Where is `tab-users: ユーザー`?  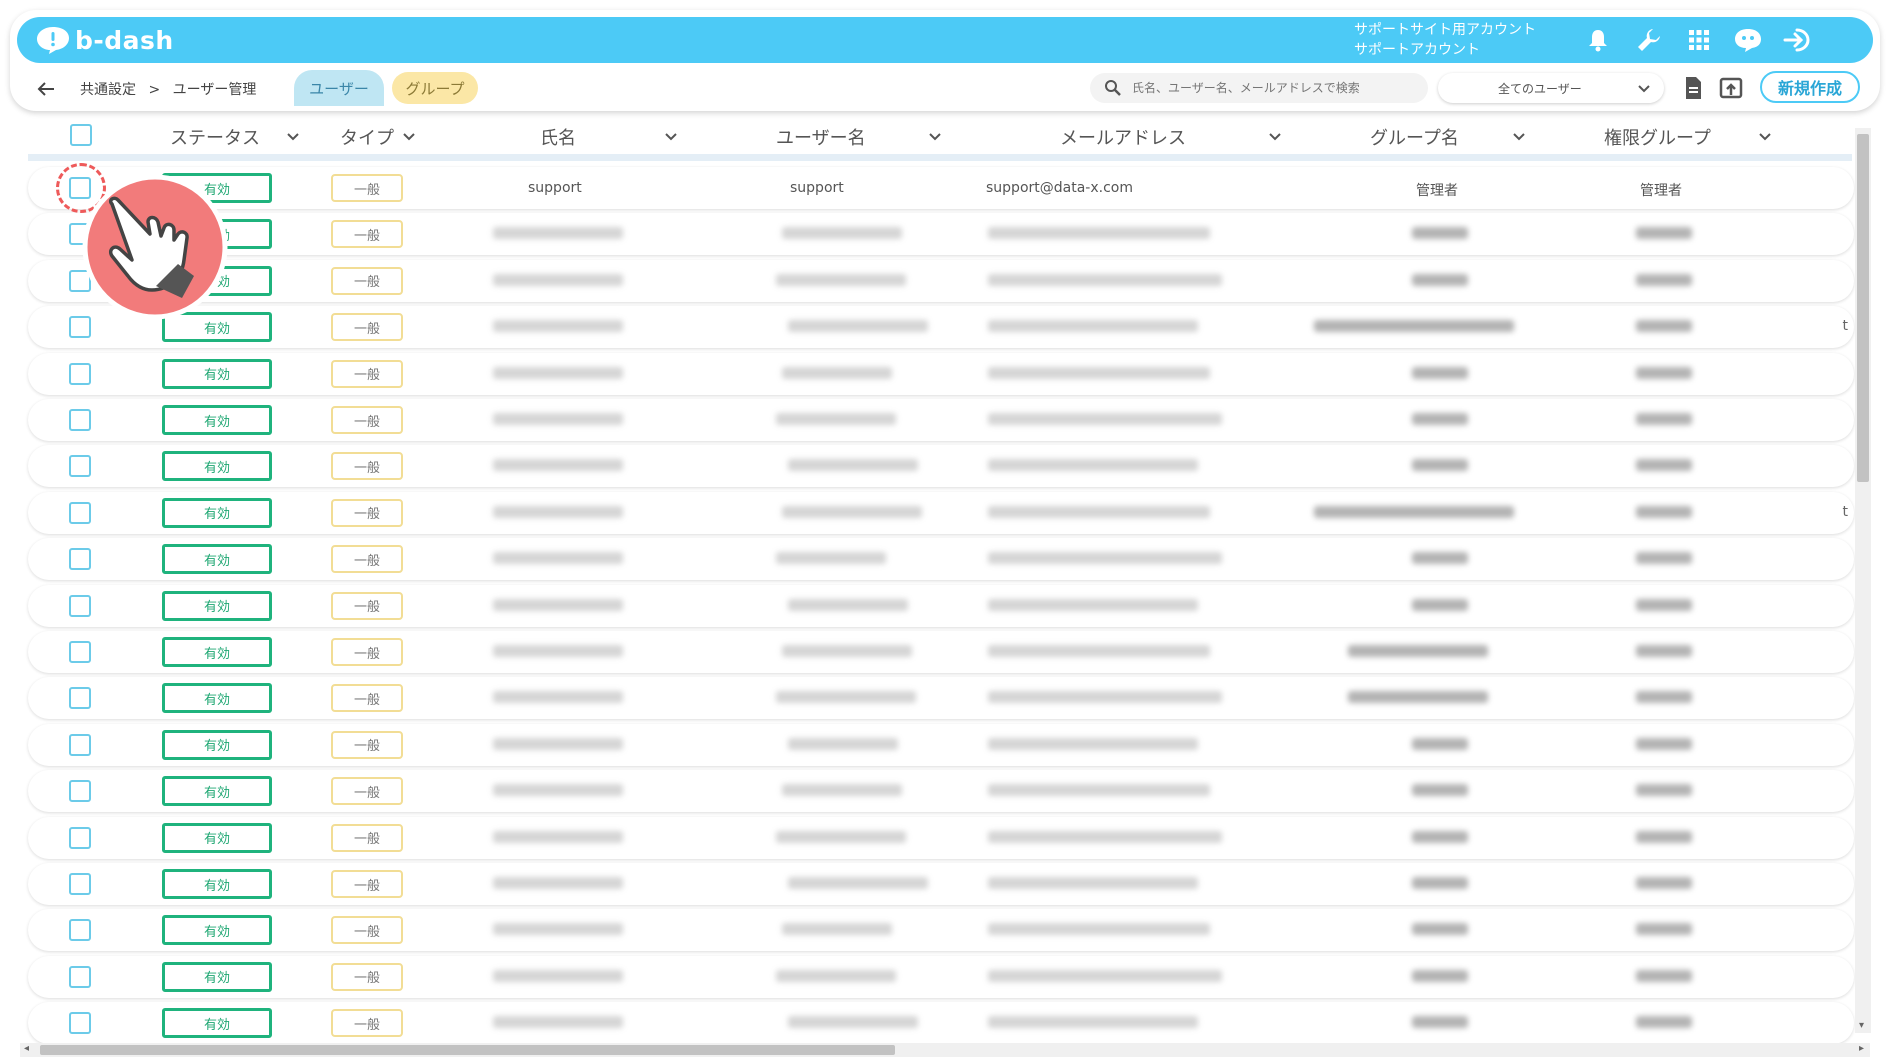 tab-users: ユーザー is located at coordinates (339, 88).